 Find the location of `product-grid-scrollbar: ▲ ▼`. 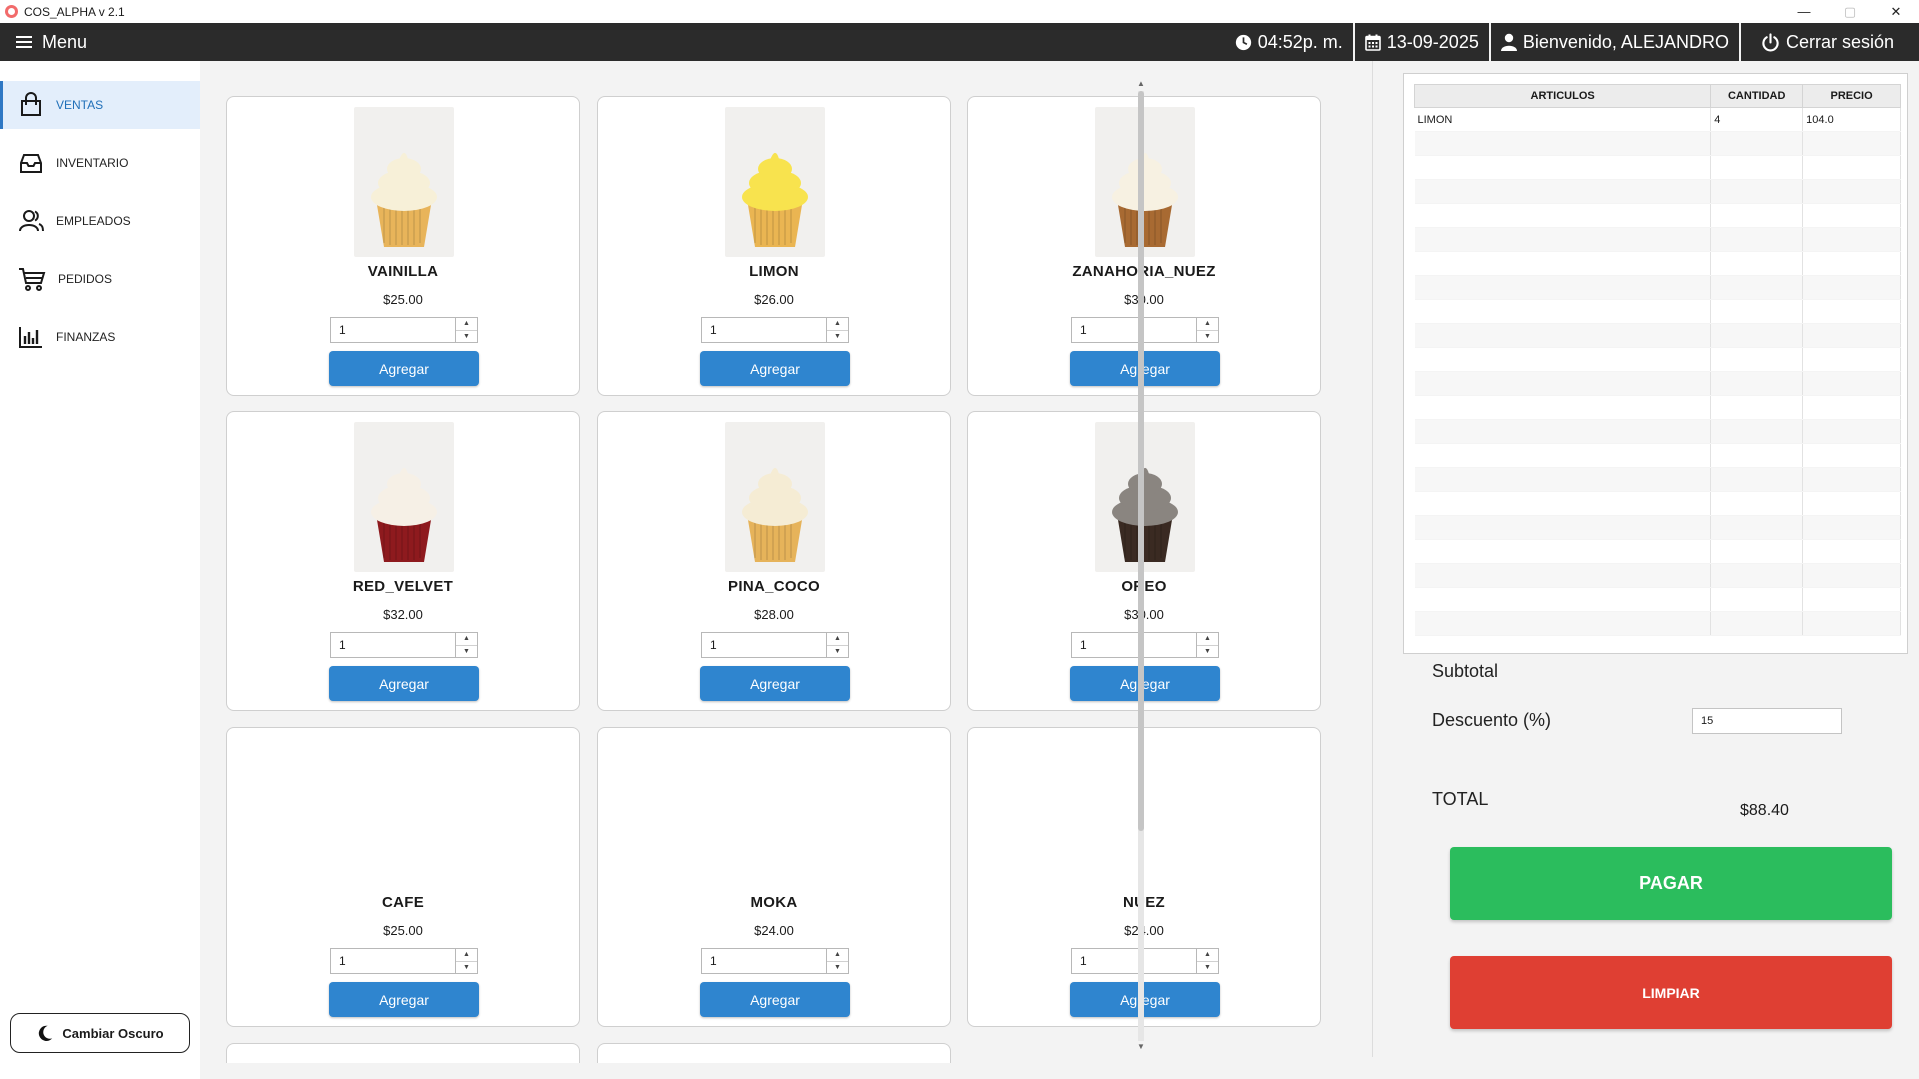

product-grid-scrollbar: ▲ ▼ is located at coordinates (1141, 566).